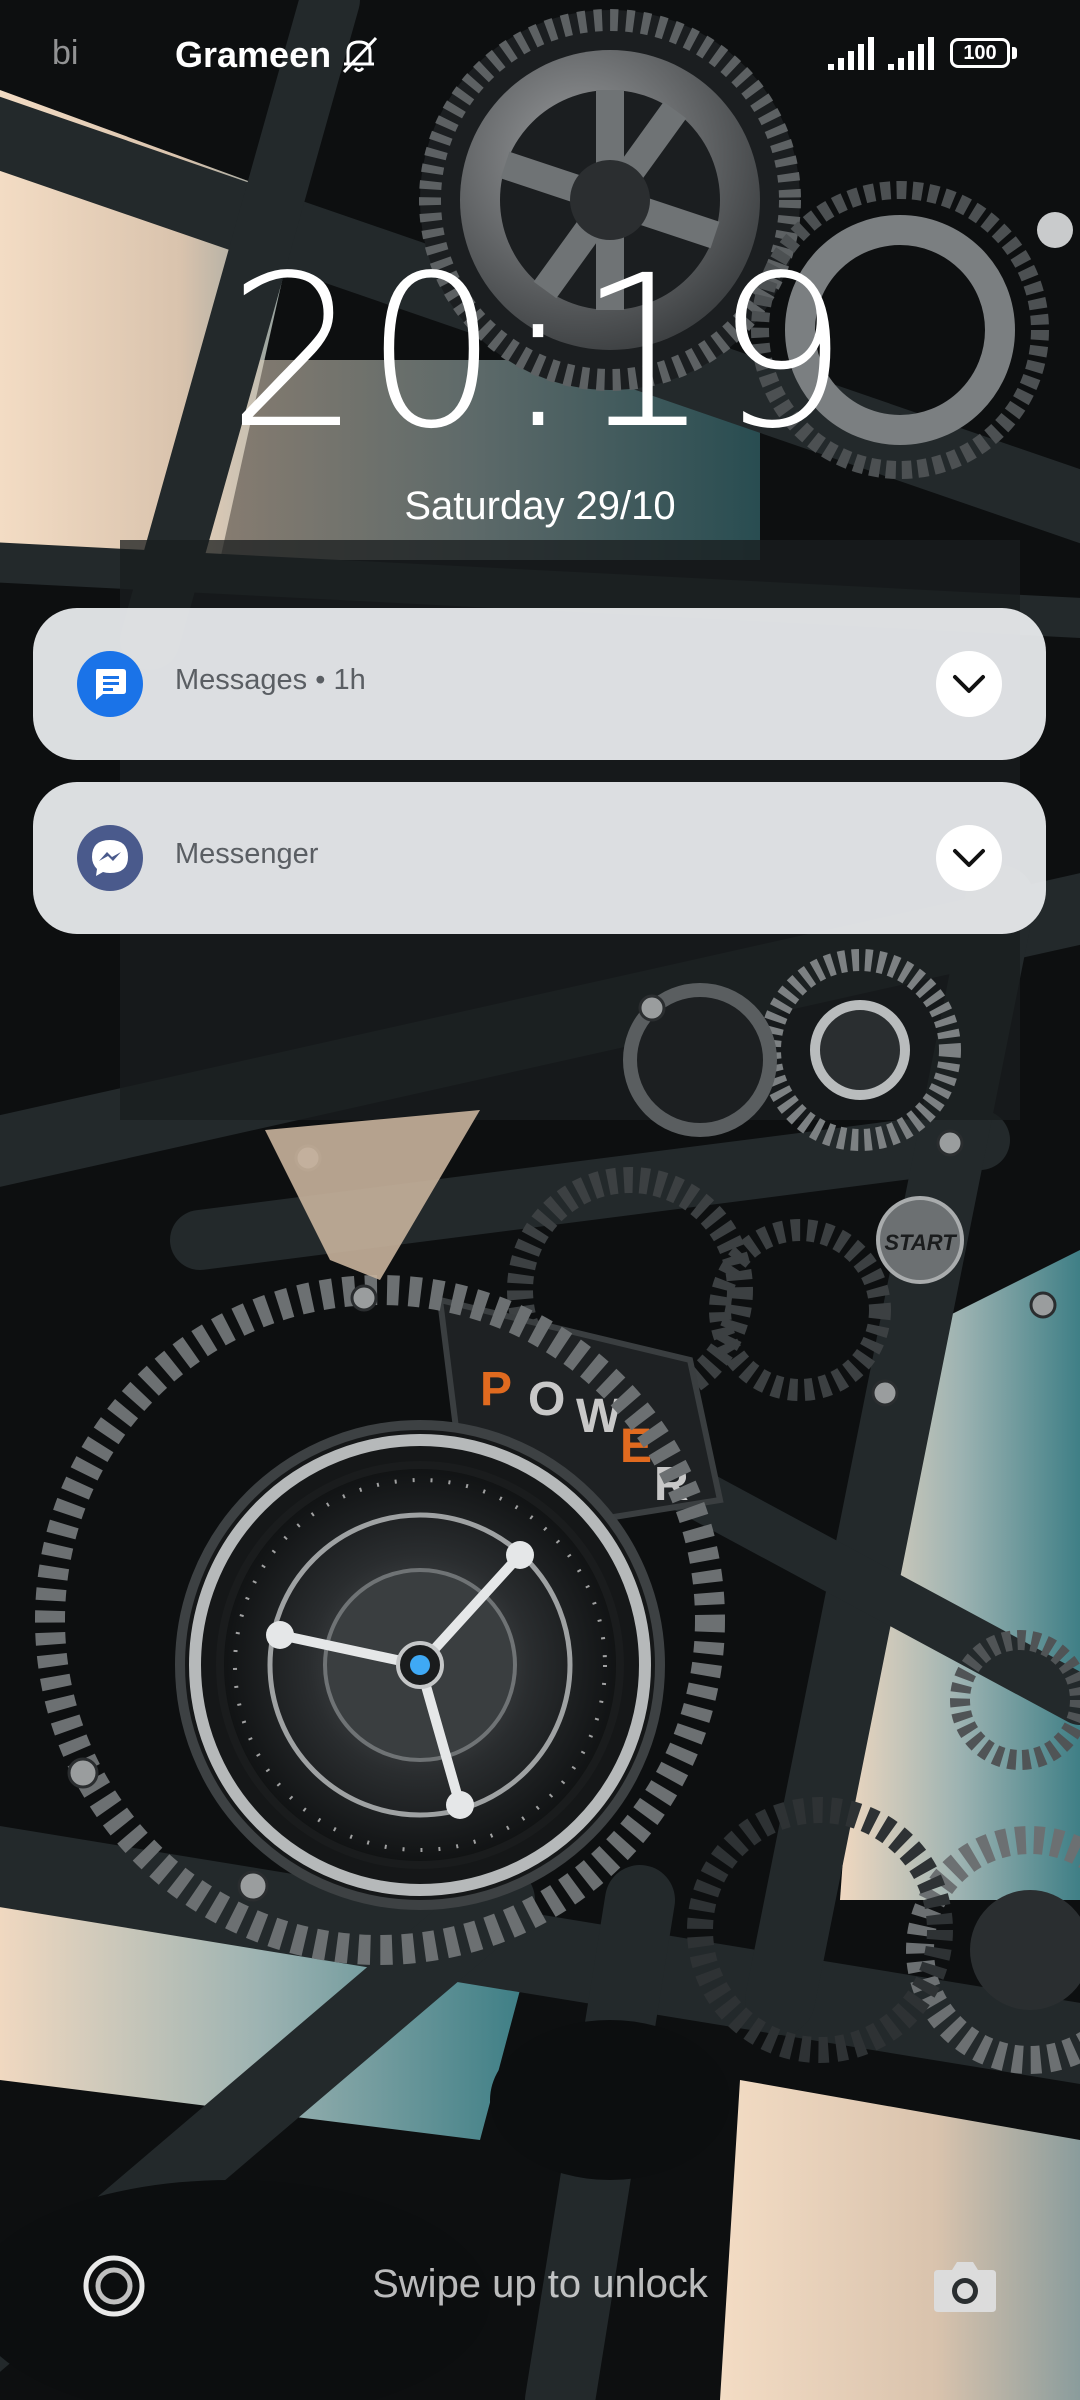 The width and height of the screenshot is (1080, 2400). I want to click on camera-icon, so click(965, 2286).